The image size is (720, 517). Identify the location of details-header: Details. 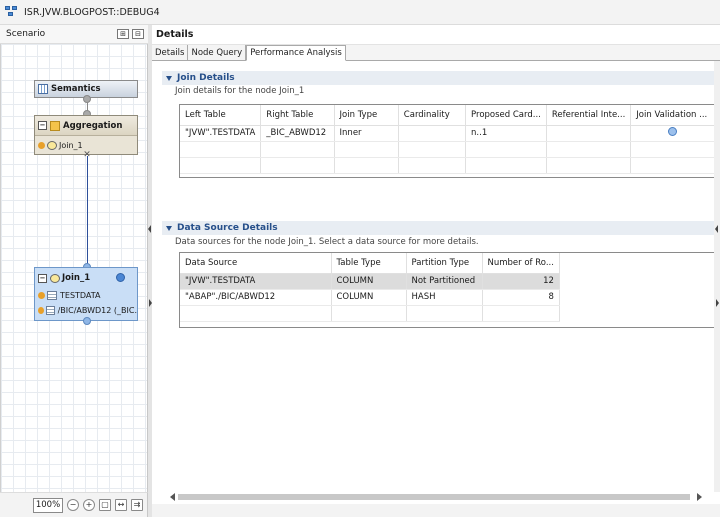
(436, 35).